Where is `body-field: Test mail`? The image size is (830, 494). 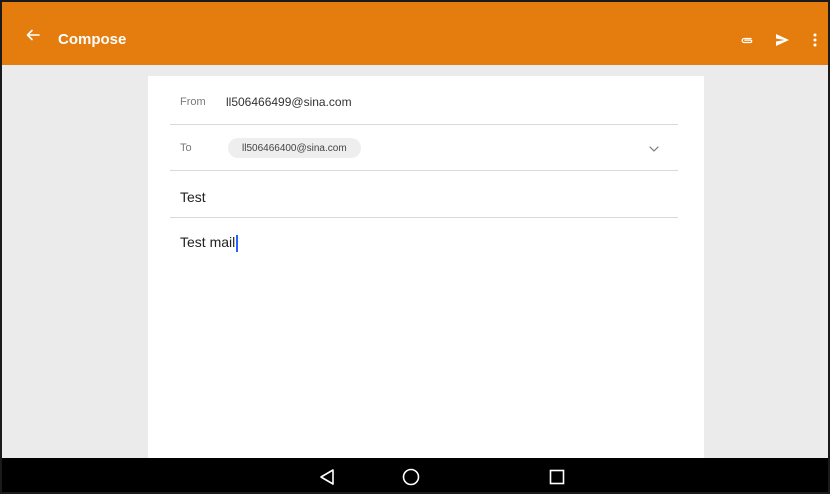 body-field: Test mail is located at coordinates (209, 243).